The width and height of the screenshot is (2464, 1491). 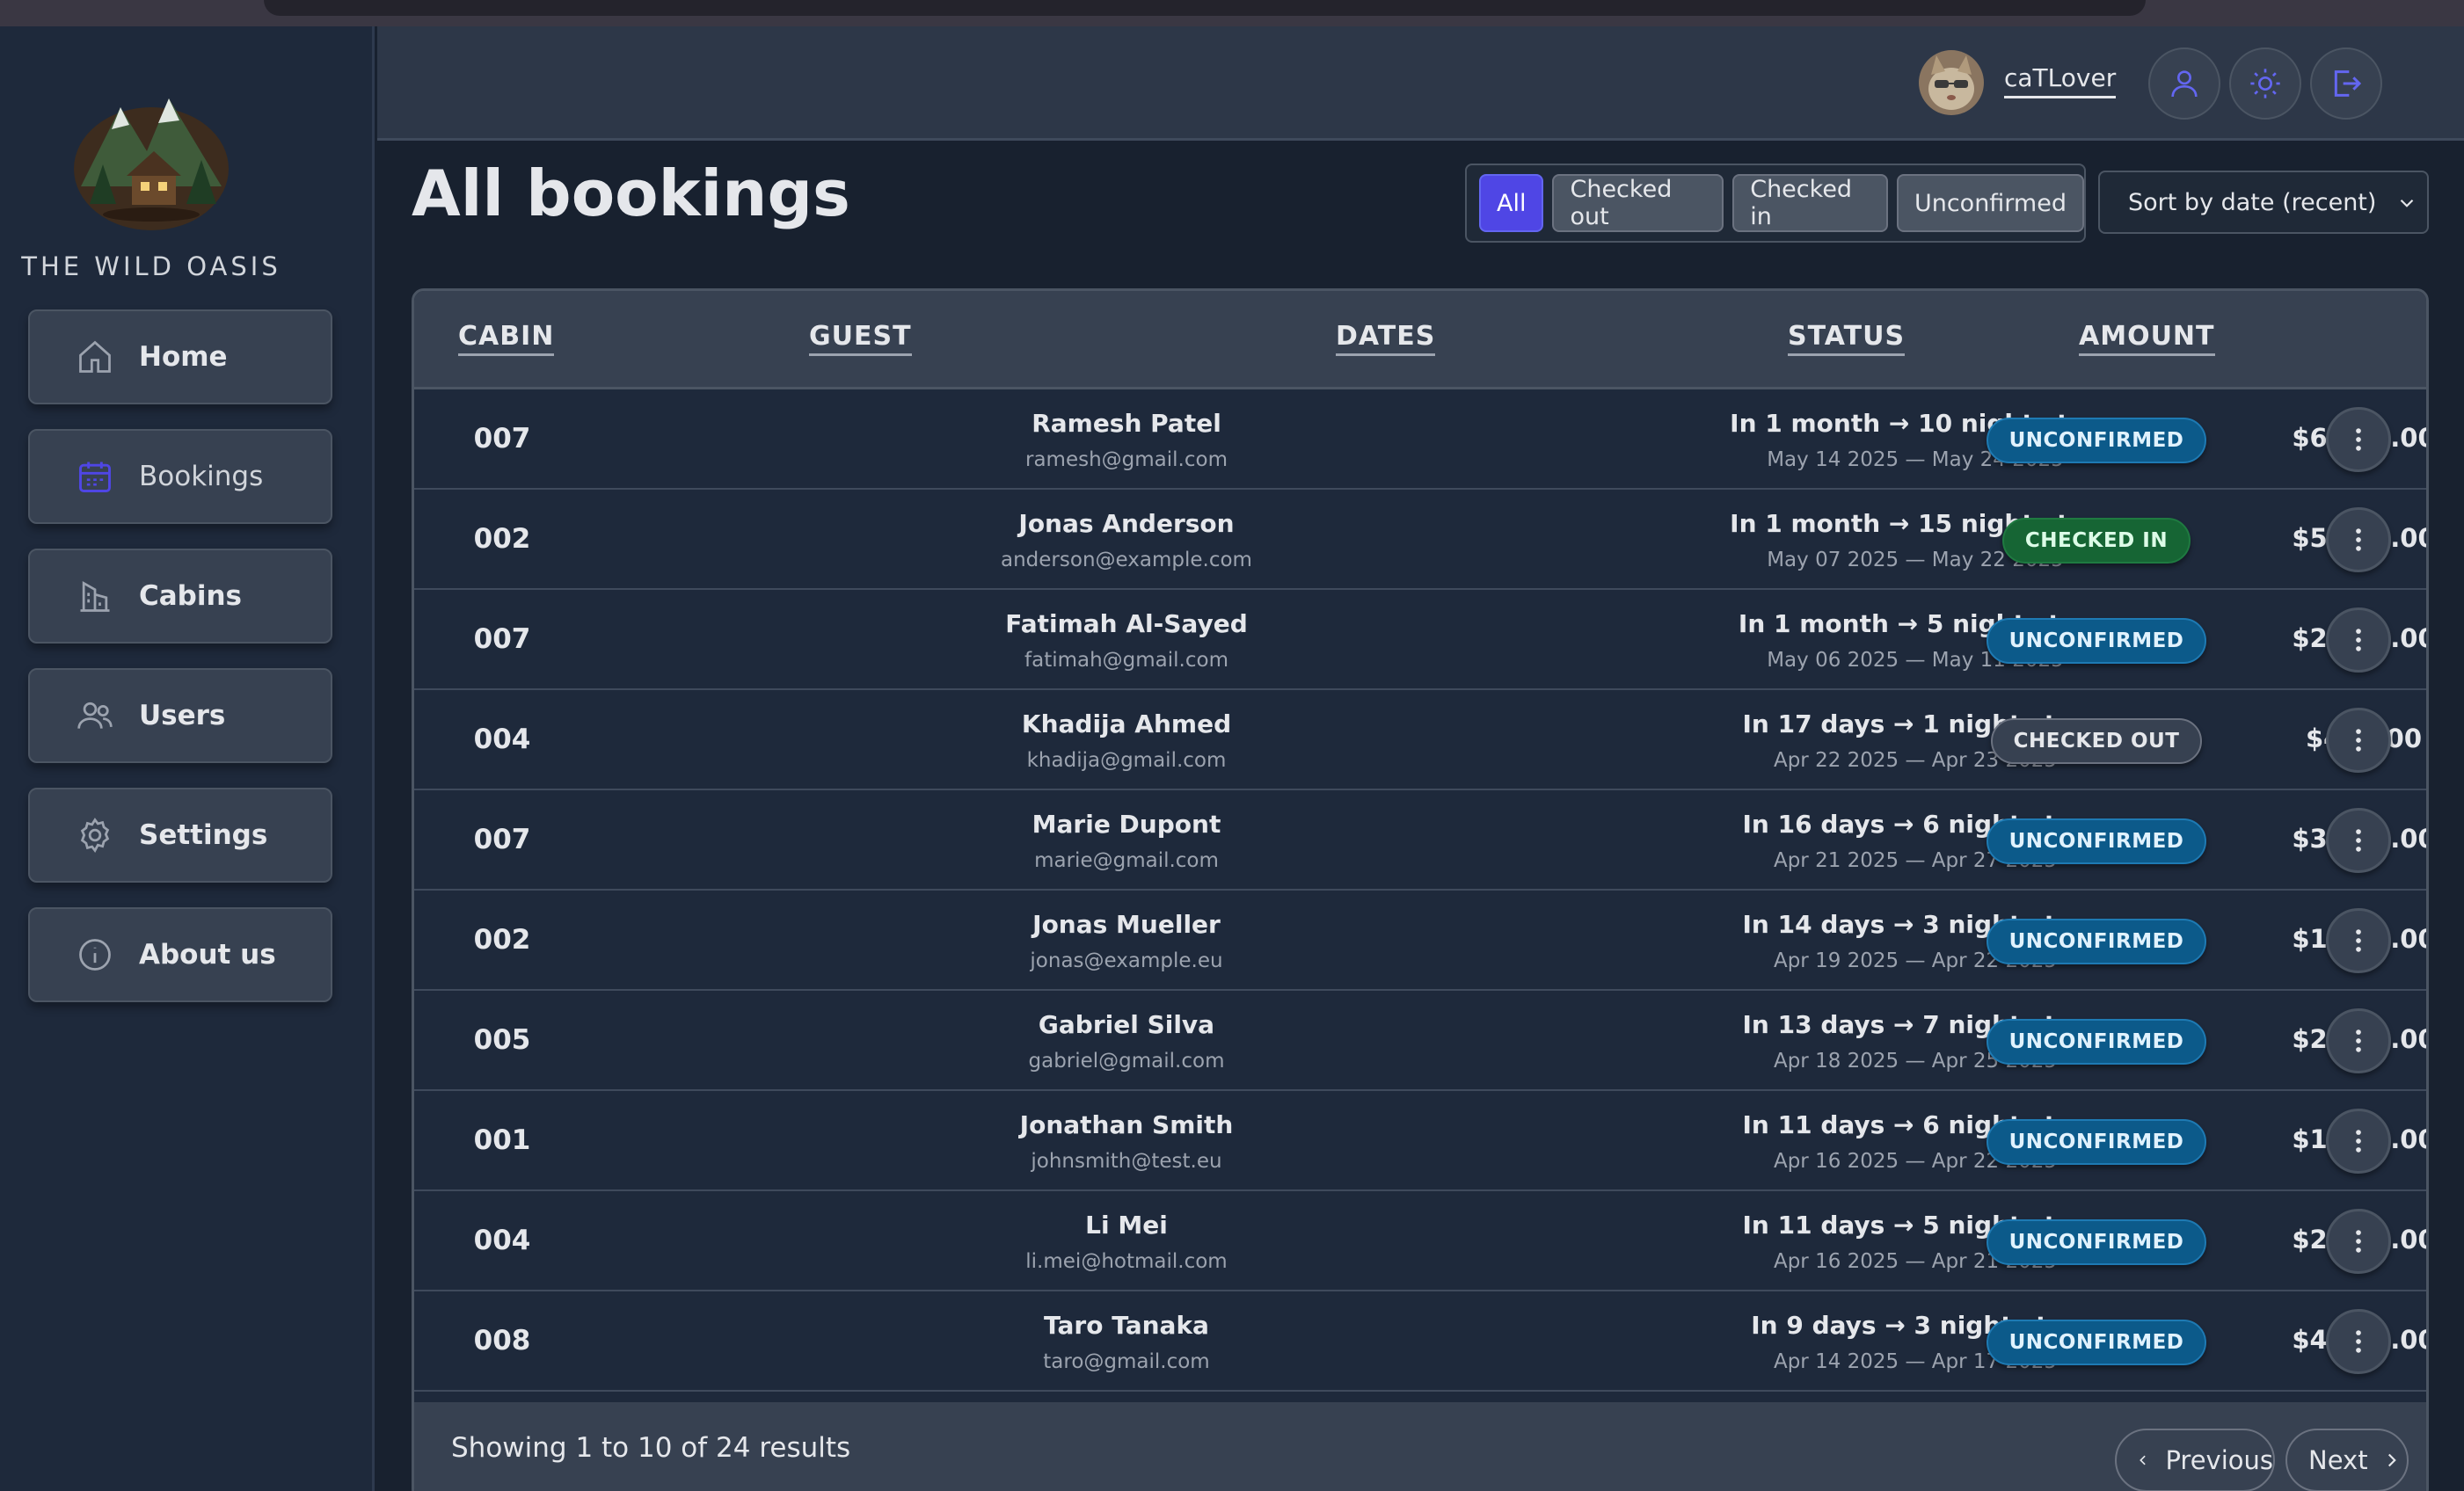 I want to click on table-header: CABIN GUEST DATES STATUS AMOUNT, so click(x=1420, y=340).